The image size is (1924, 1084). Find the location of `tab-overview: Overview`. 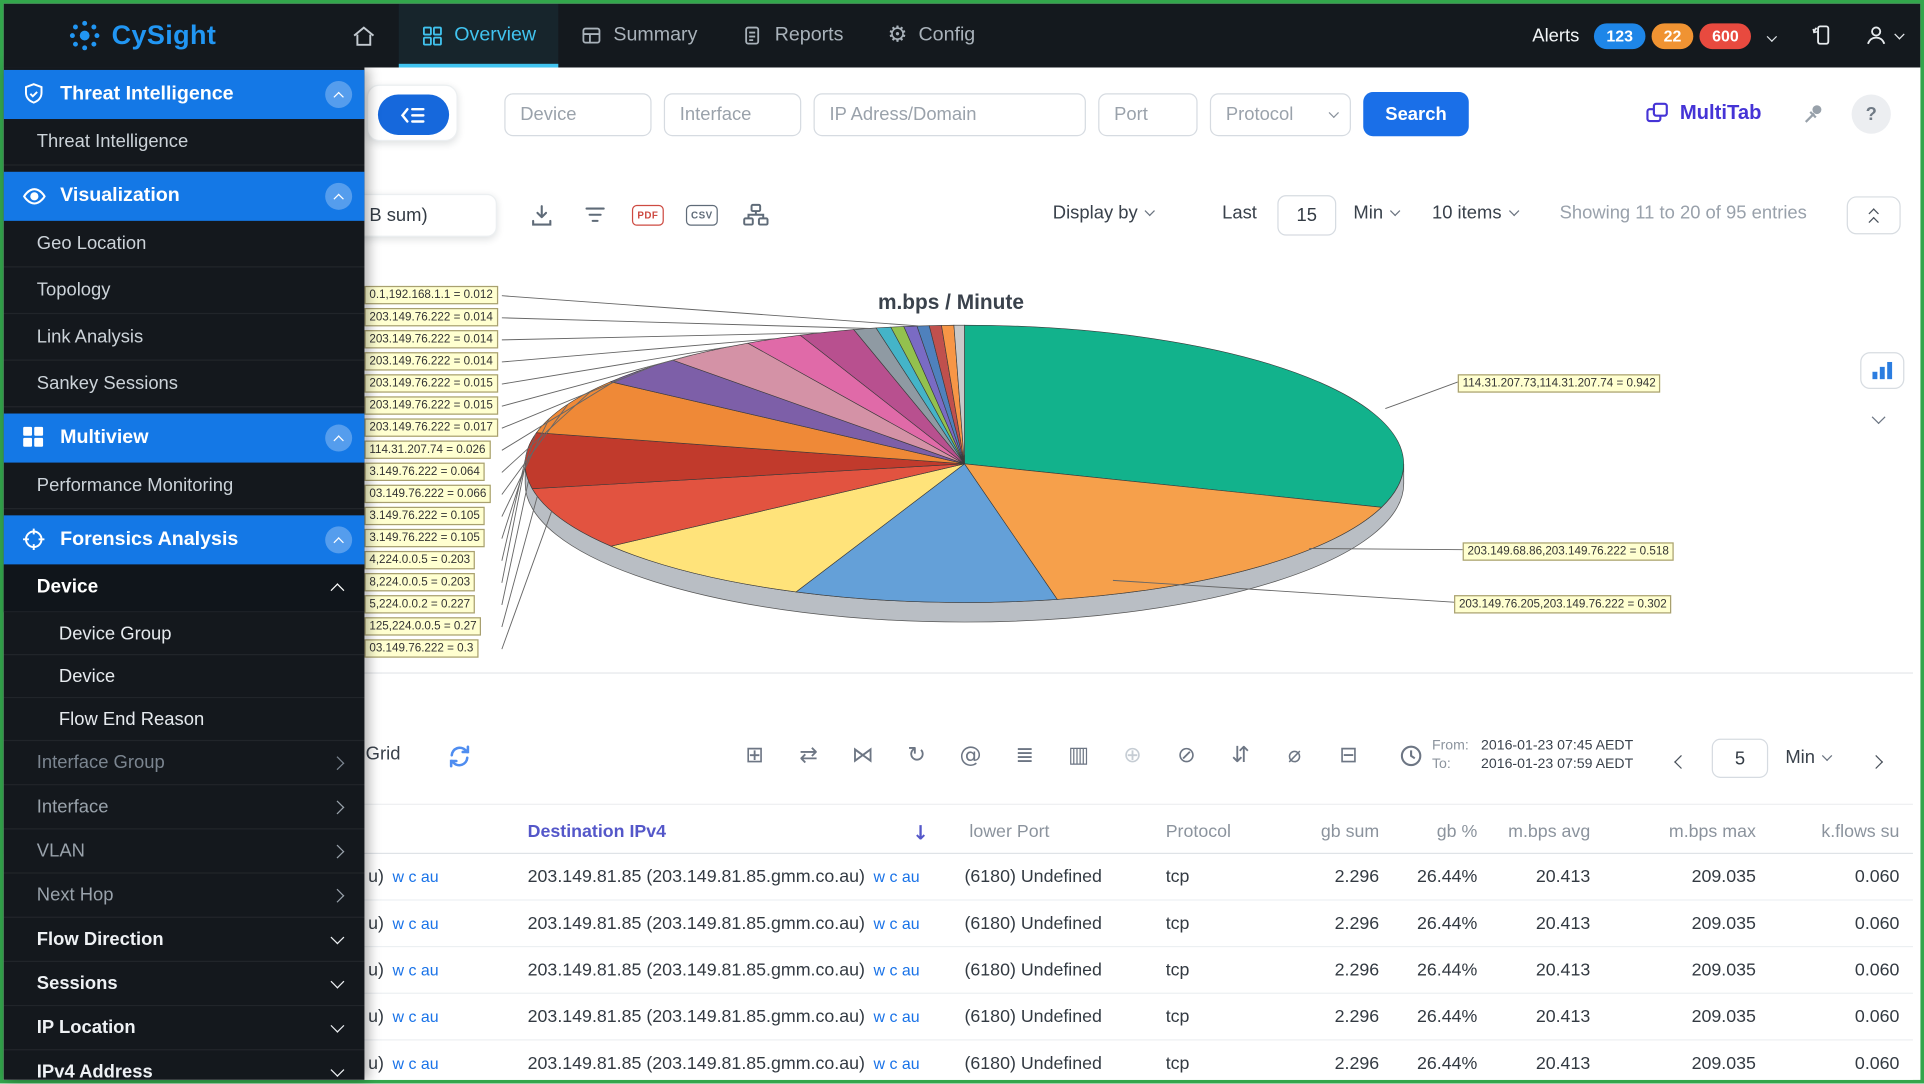

tab-overview: Overview is located at coordinates (479, 35).